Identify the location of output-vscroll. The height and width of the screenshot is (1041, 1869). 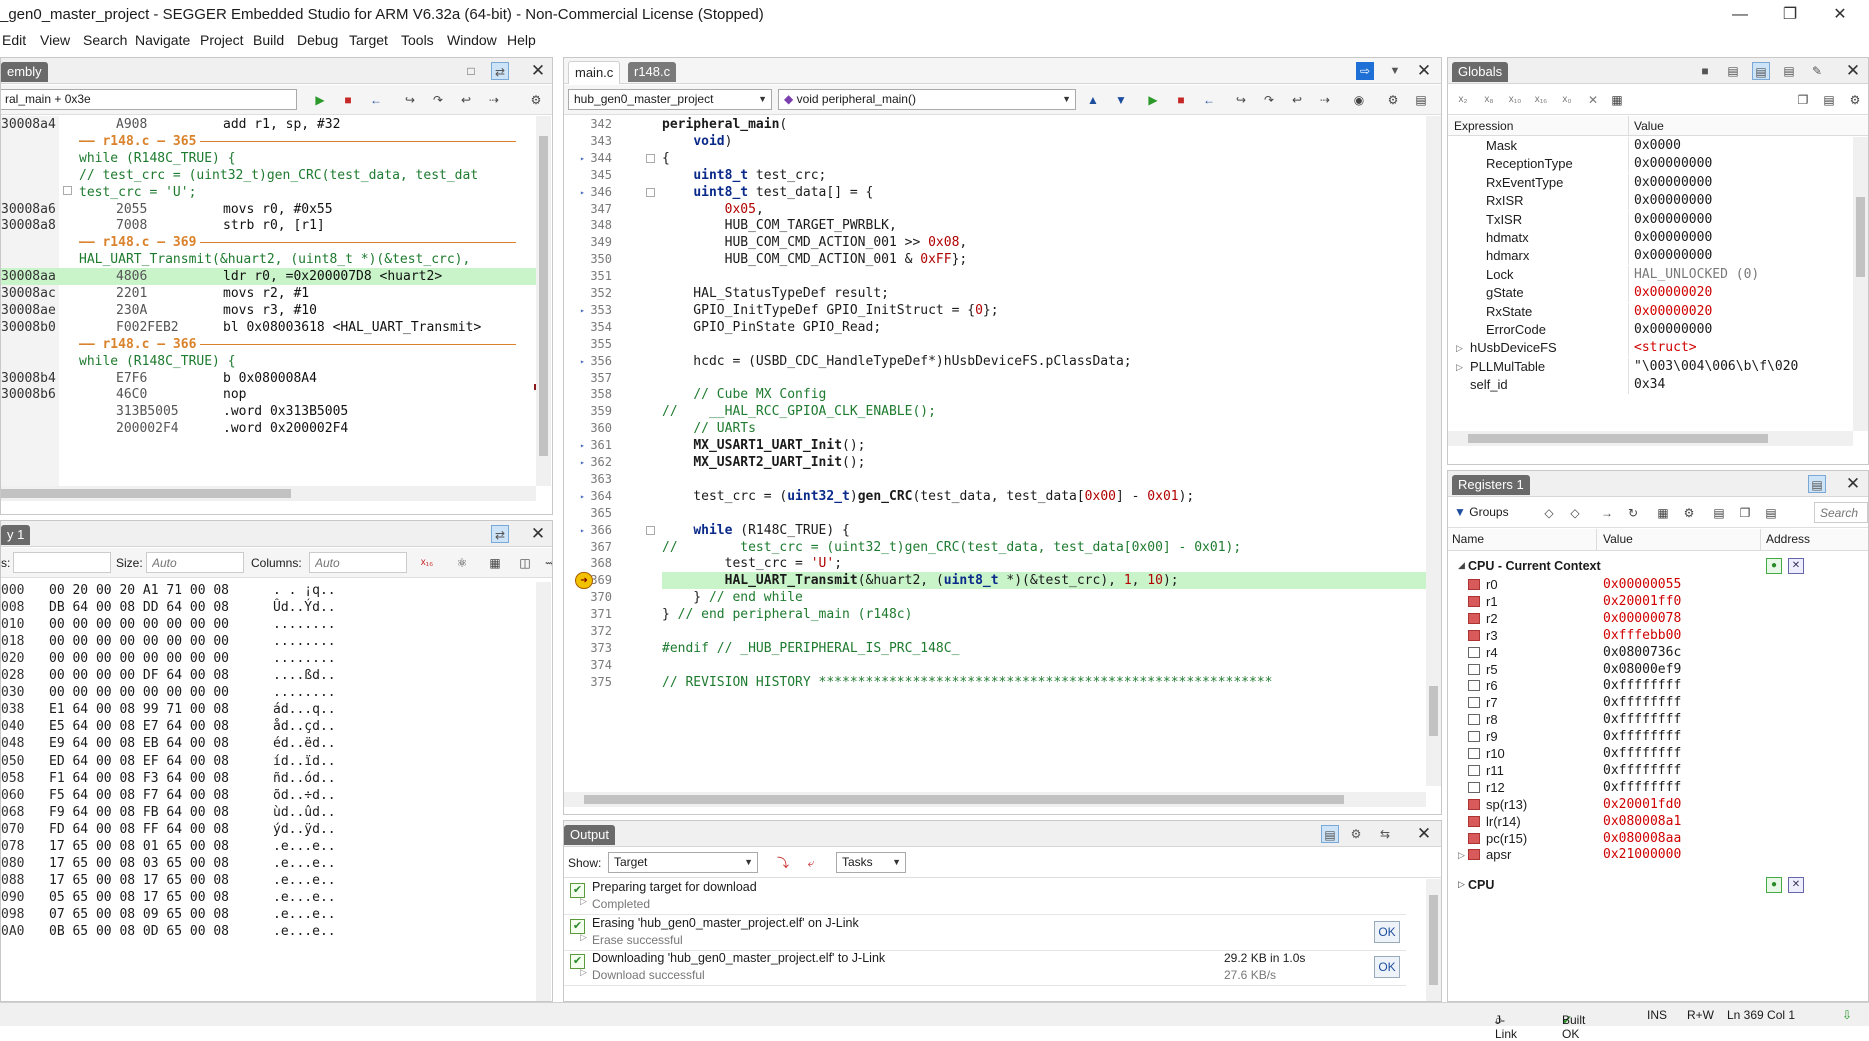
(1433, 940).